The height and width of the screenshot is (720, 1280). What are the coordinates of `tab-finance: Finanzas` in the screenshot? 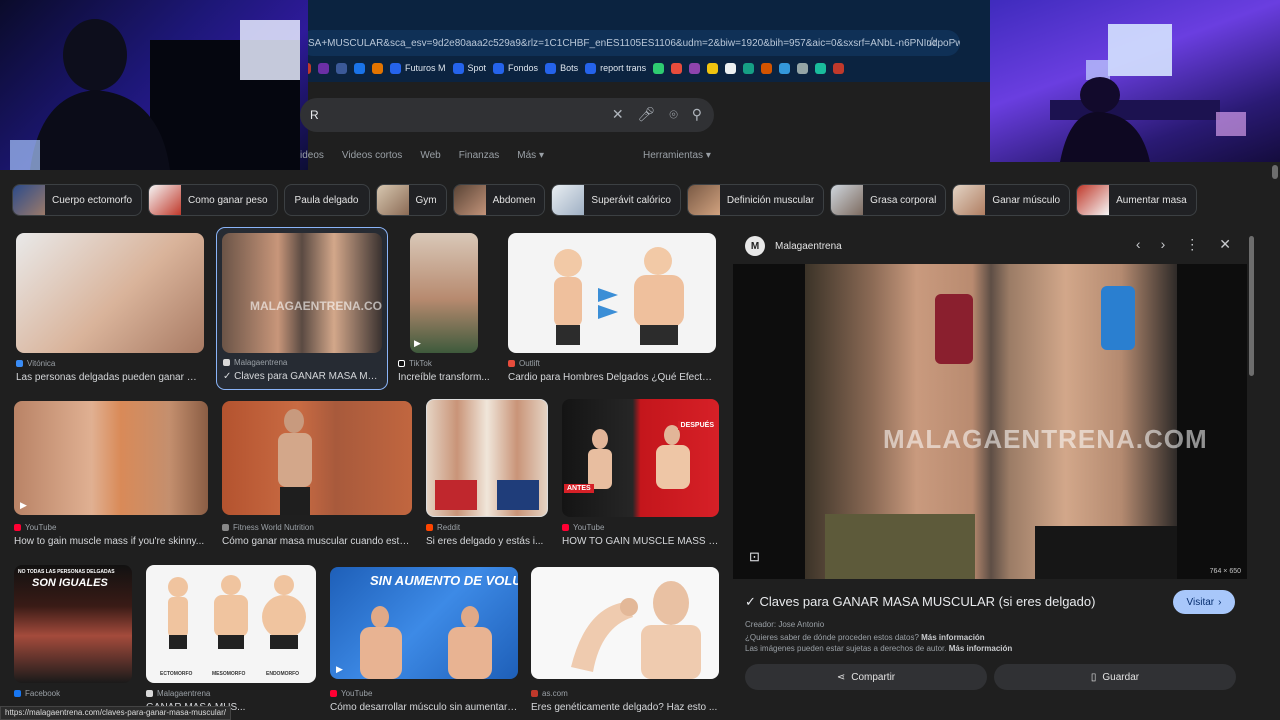 It's located at (479, 155).